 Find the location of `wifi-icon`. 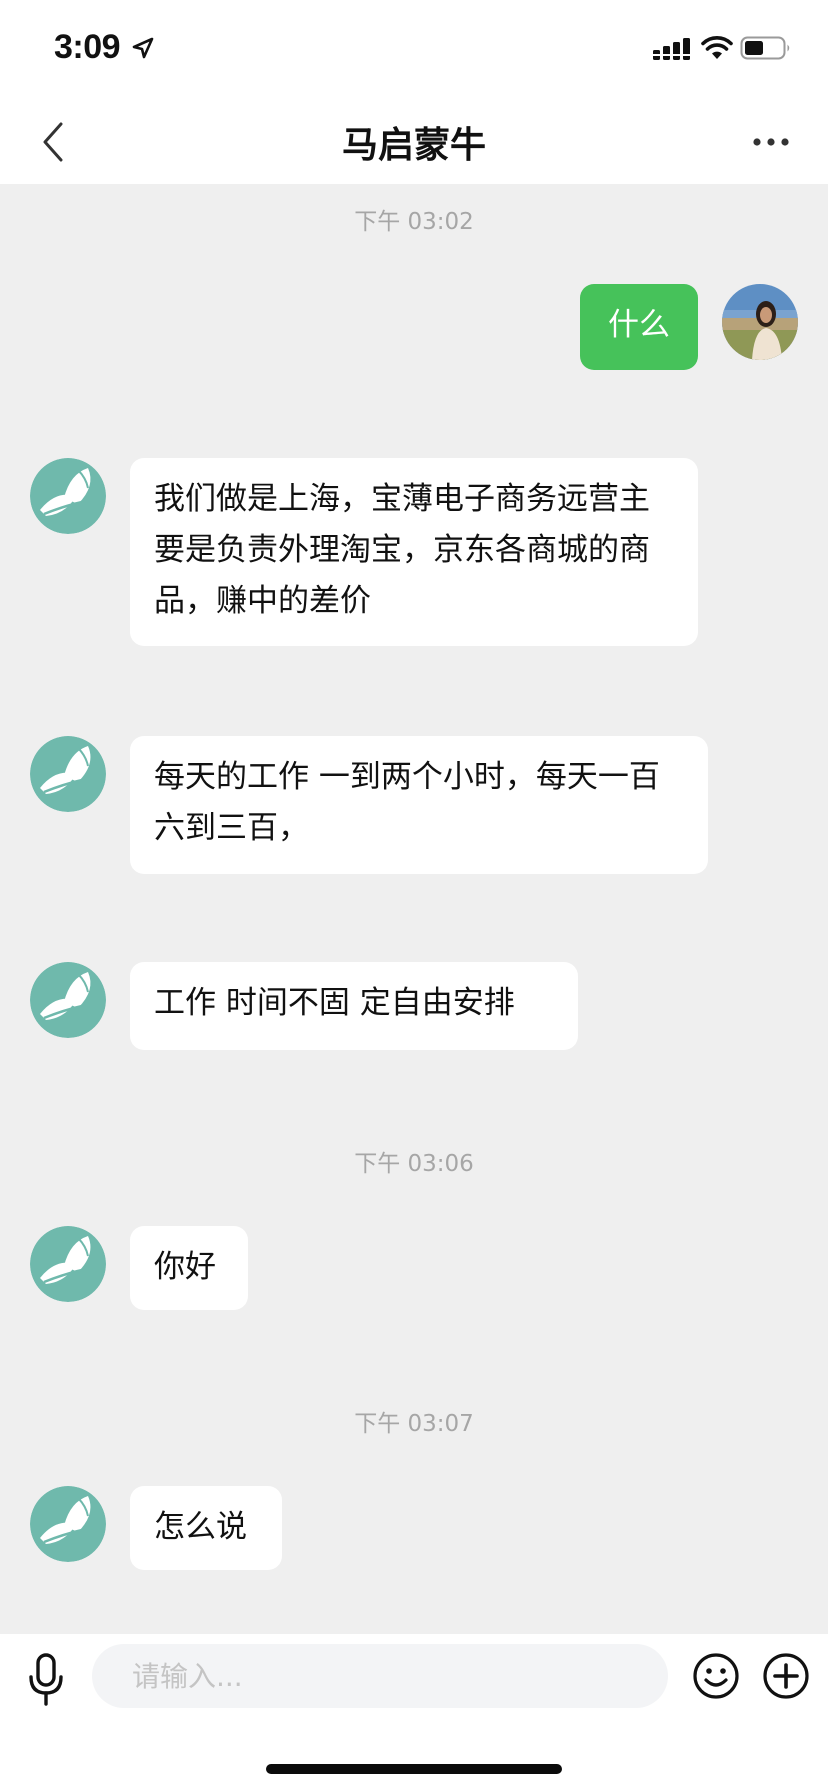

wifi-icon is located at coordinates (717, 47).